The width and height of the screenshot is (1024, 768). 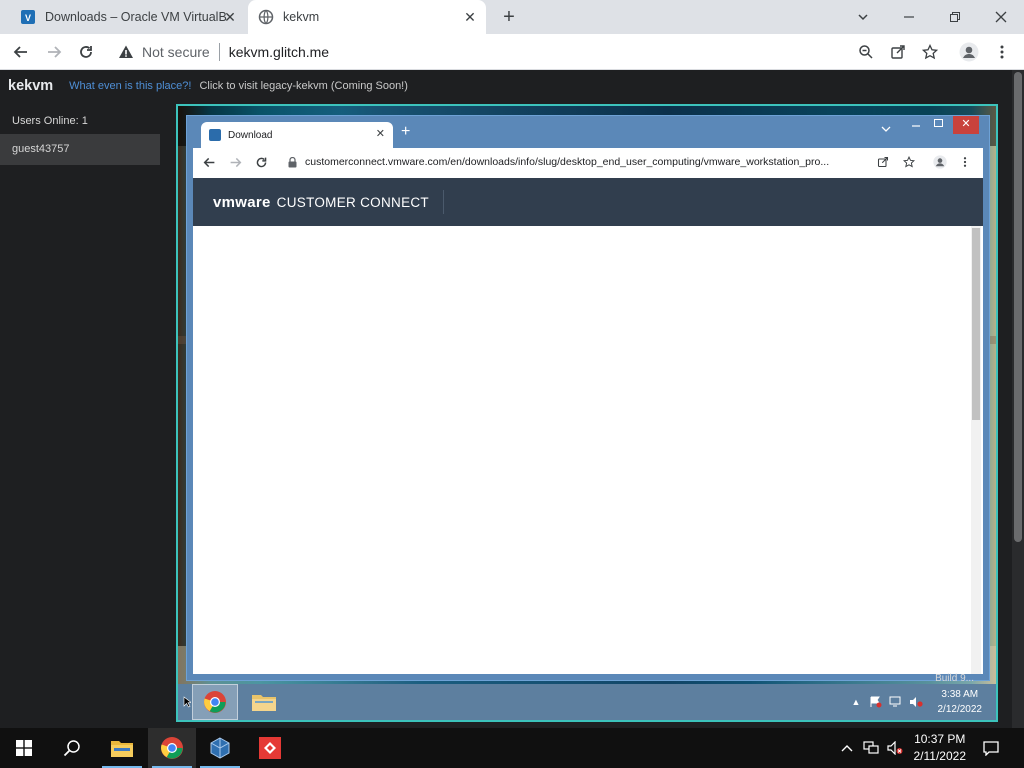 I want to click on virtualbox-favicon-icon: V, so click(x=28, y=17).